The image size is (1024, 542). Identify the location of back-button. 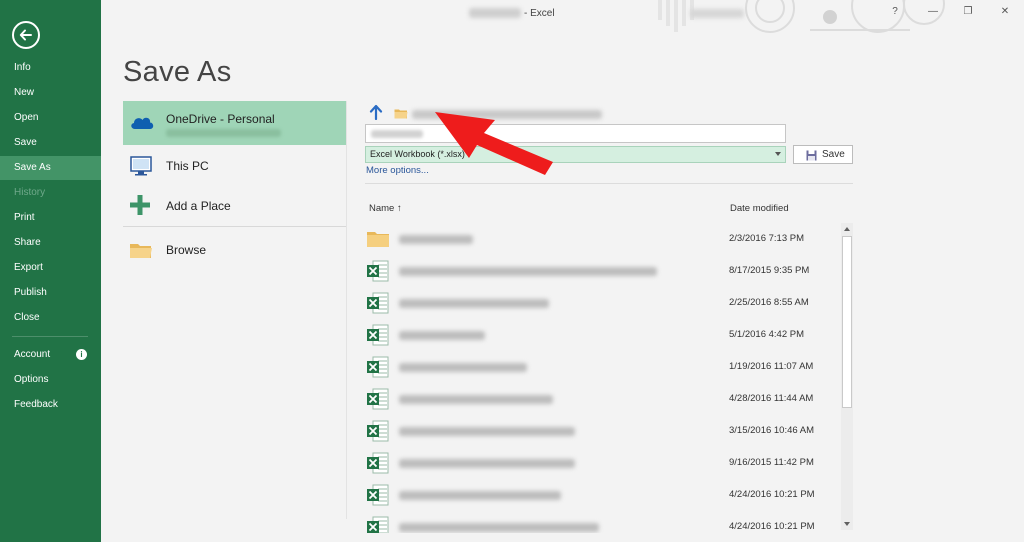
(26, 35).